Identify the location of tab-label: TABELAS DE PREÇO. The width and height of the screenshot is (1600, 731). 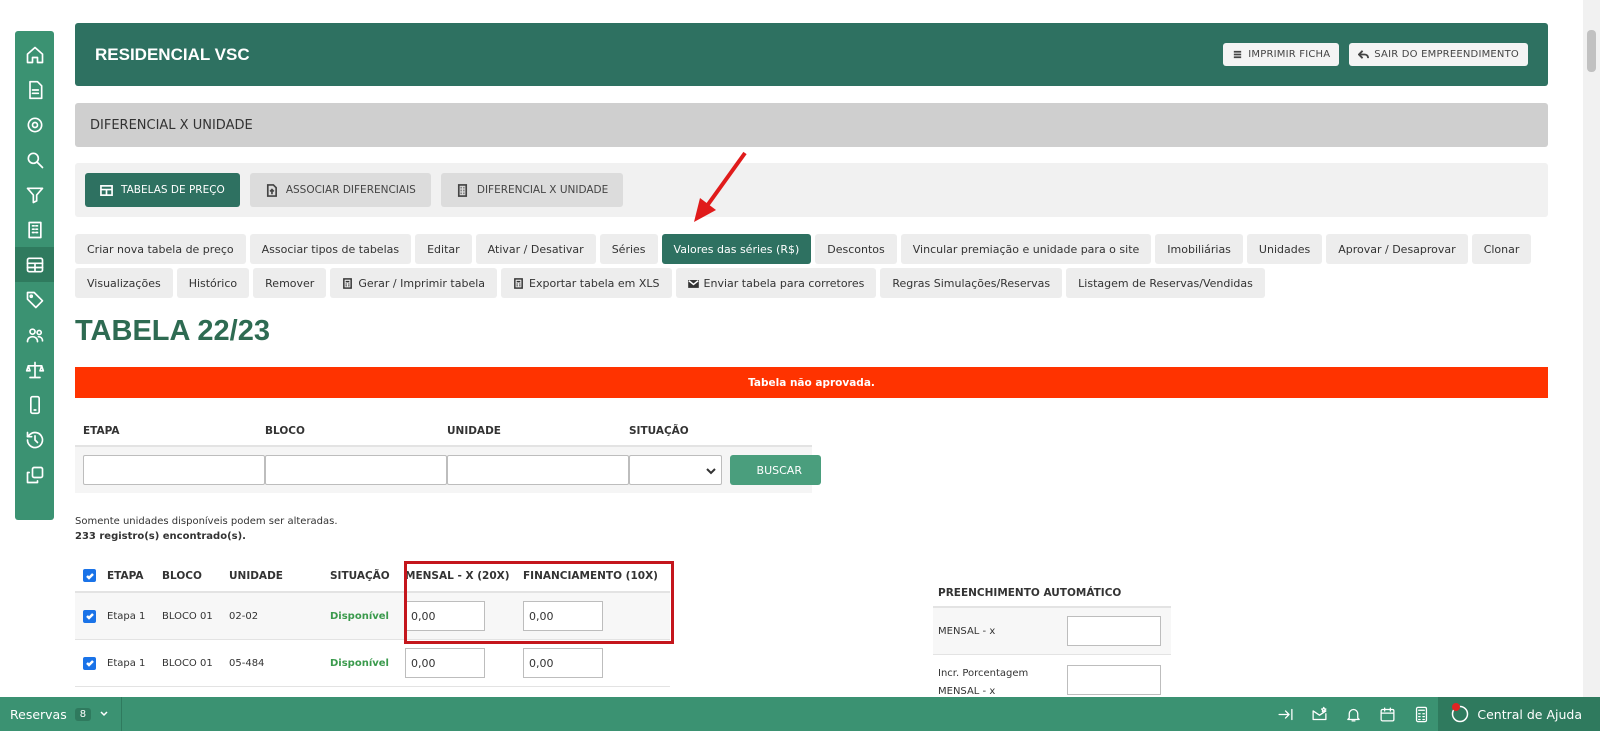
(173, 190).